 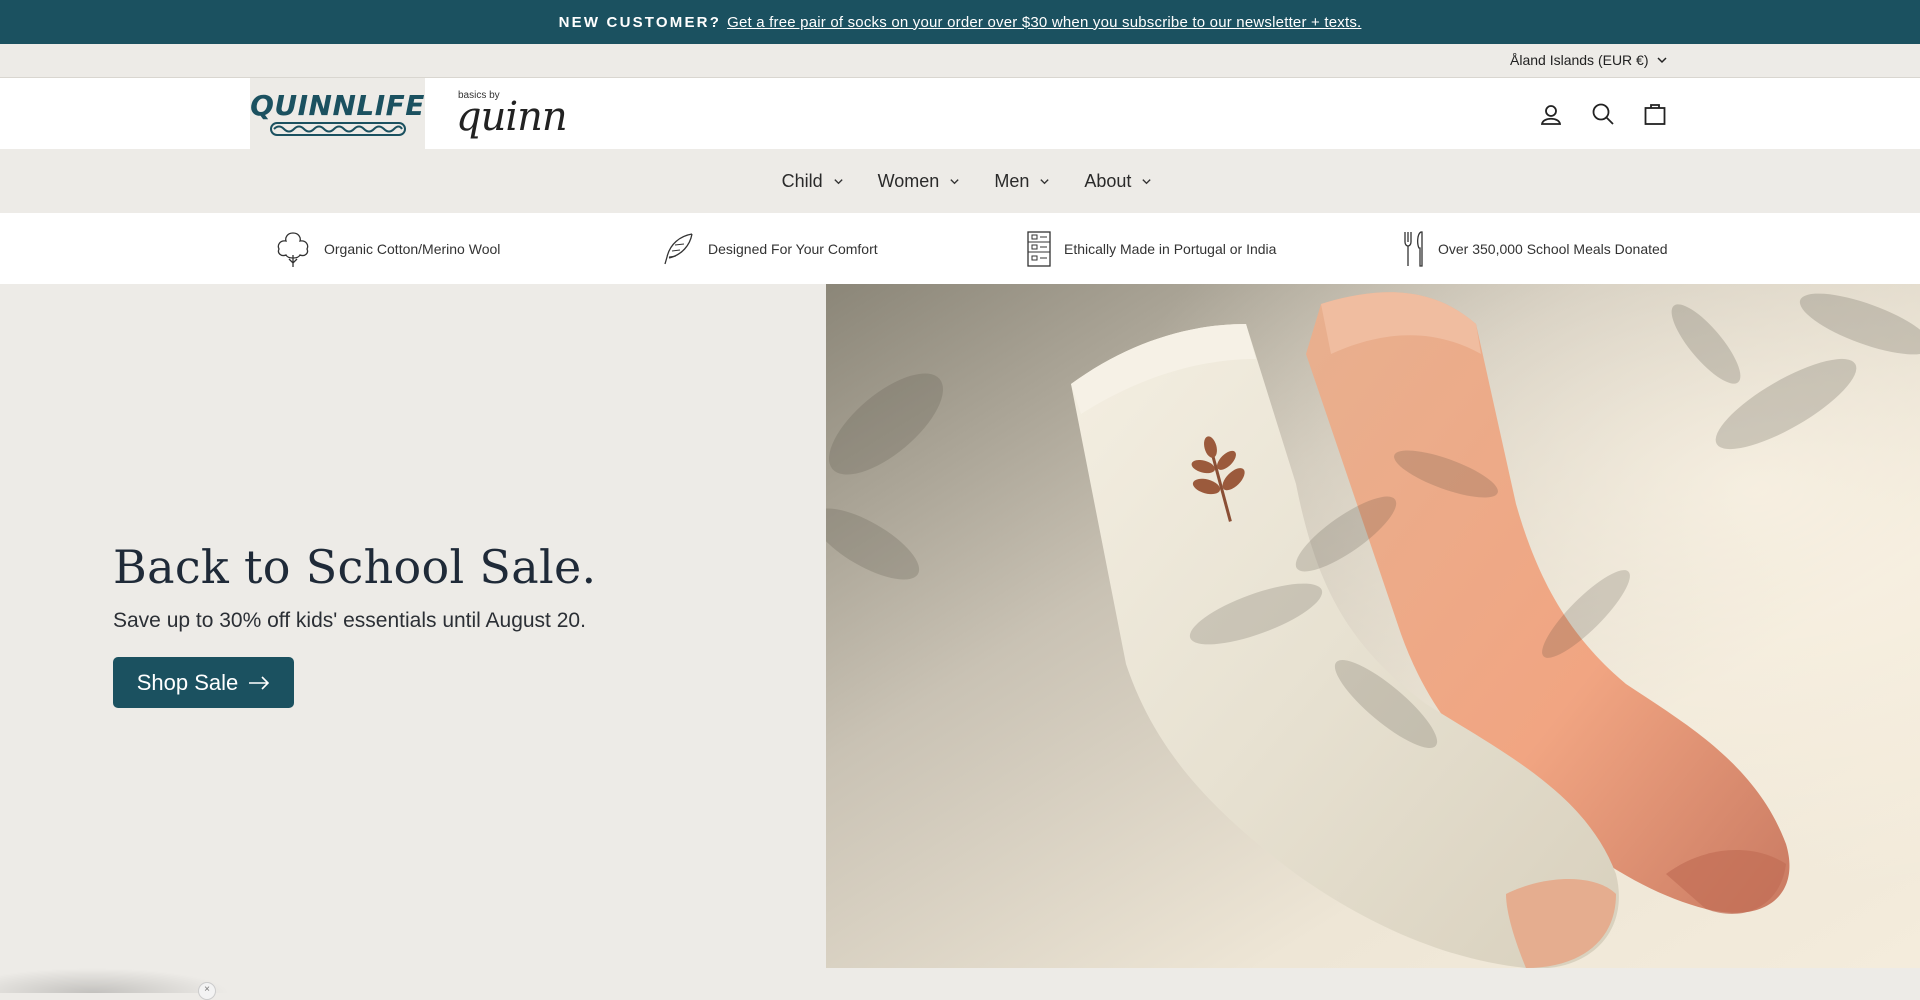 What do you see at coordinates (512, 117) in the screenshot?
I see `quinn-script-text: quinn` at bounding box center [512, 117].